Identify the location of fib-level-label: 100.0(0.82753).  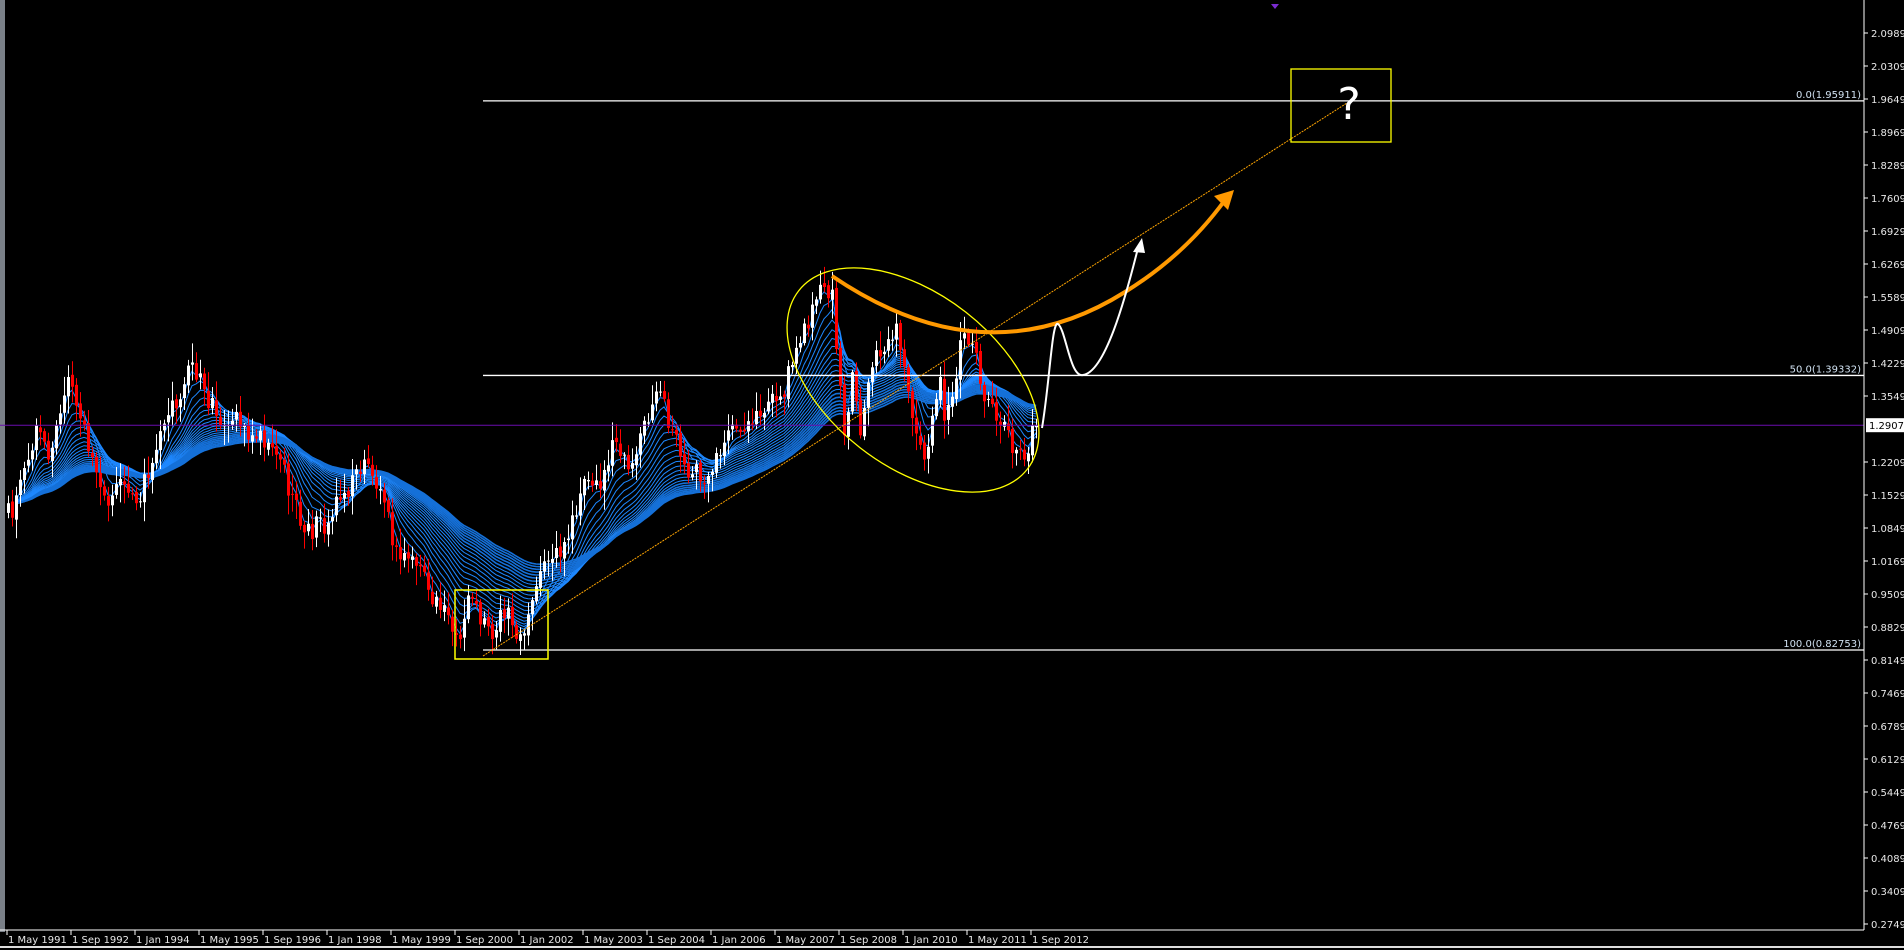
(1822, 644).